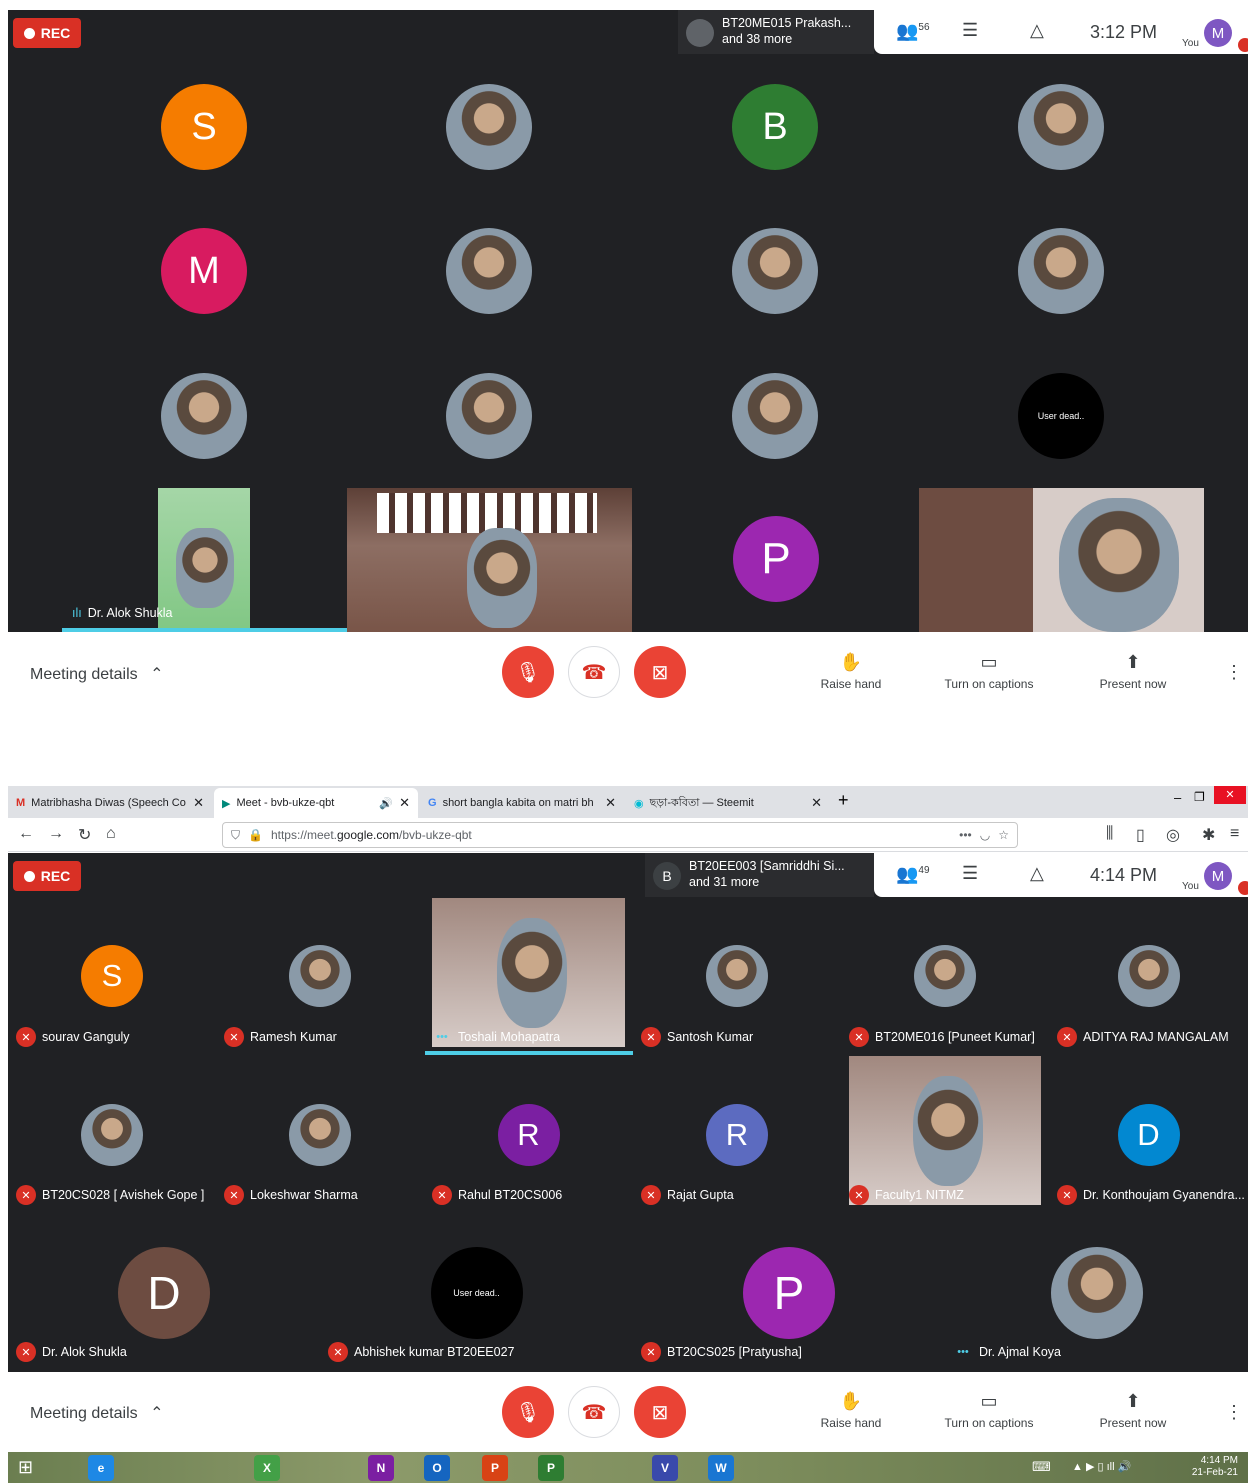 Image resolution: width=1248 pixels, height=1483 pixels. I want to click on bottom-meeting-details: Meeting details ⌃, so click(96, 1413).